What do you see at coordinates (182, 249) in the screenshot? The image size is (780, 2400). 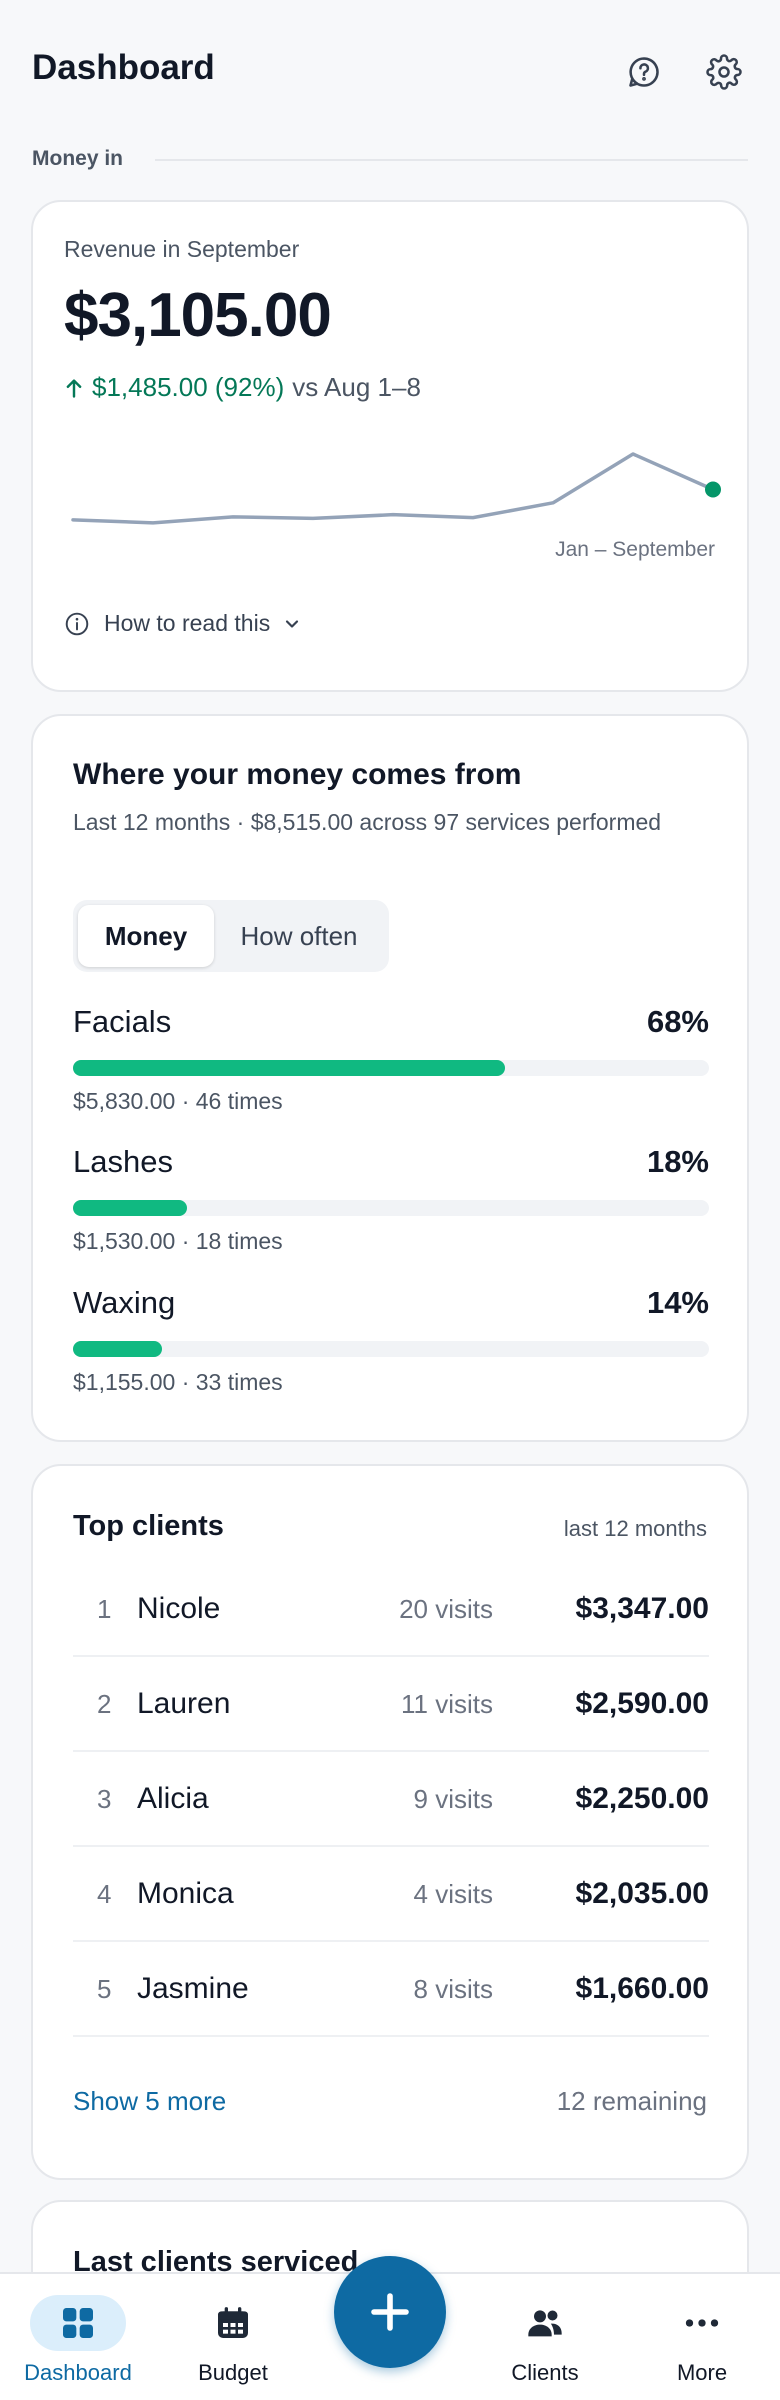 I see `revenue-label: Revenue in September` at bounding box center [182, 249].